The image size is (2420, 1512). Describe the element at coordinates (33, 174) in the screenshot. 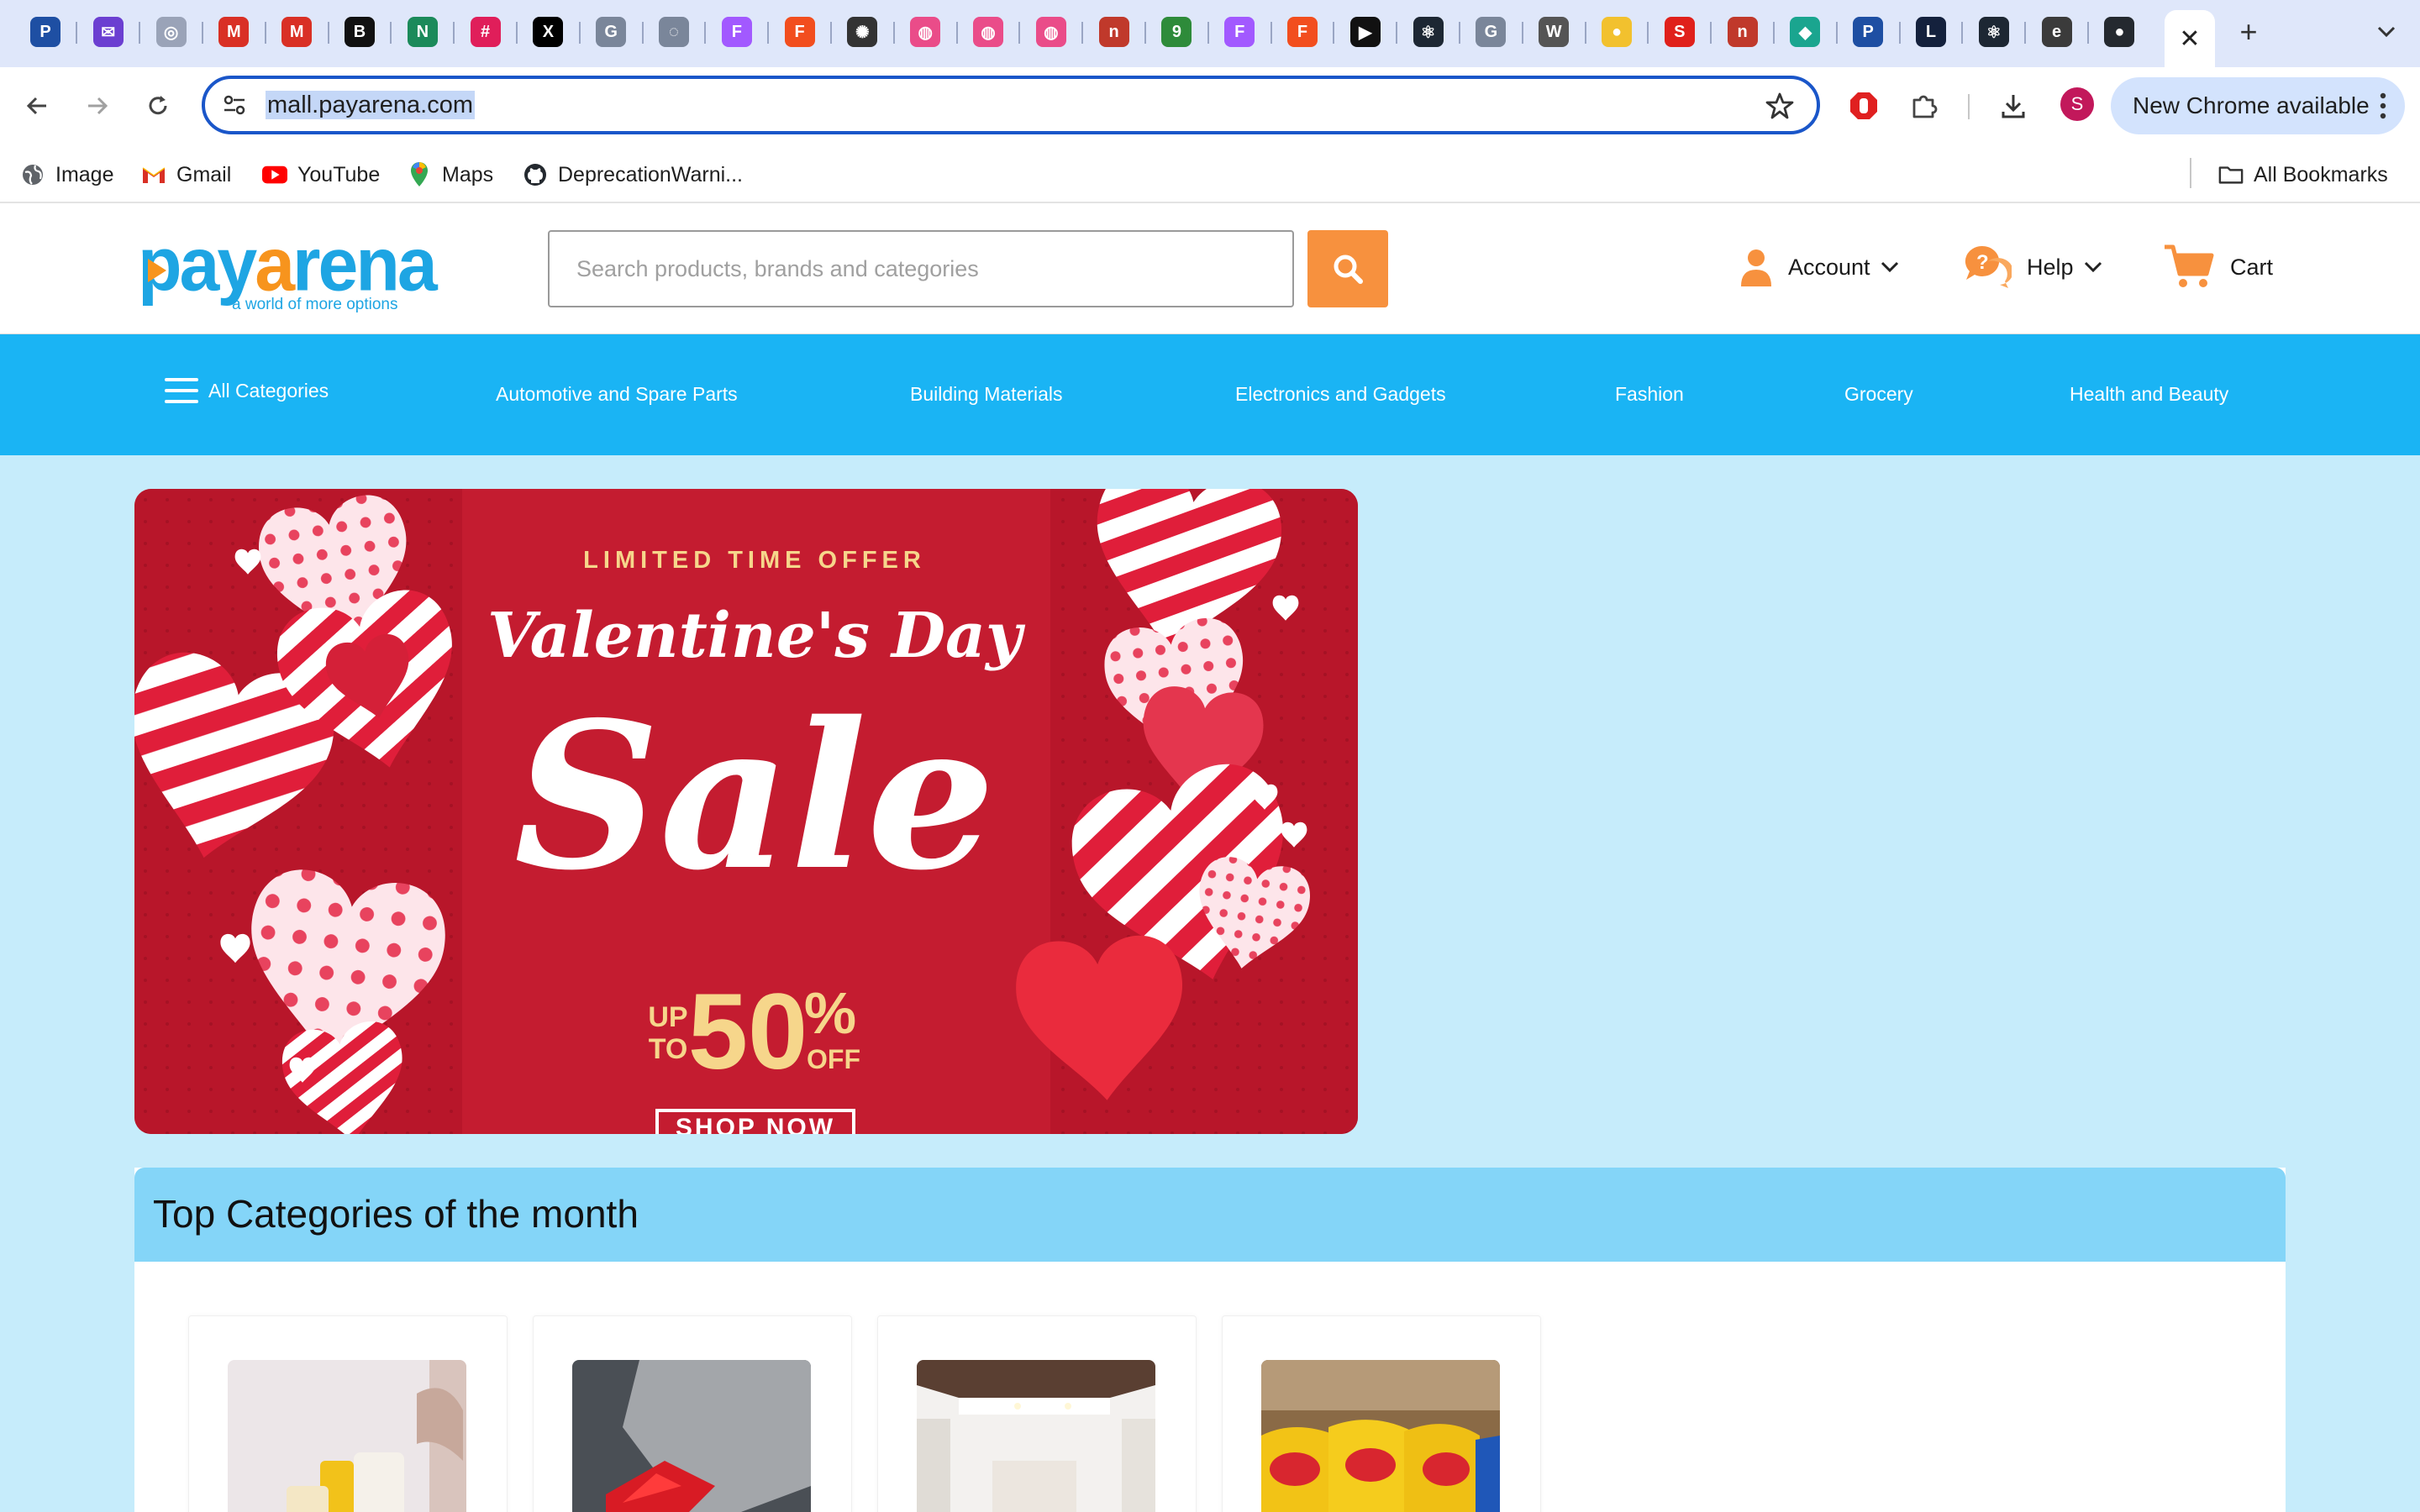

I see `globe-icon` at that location.